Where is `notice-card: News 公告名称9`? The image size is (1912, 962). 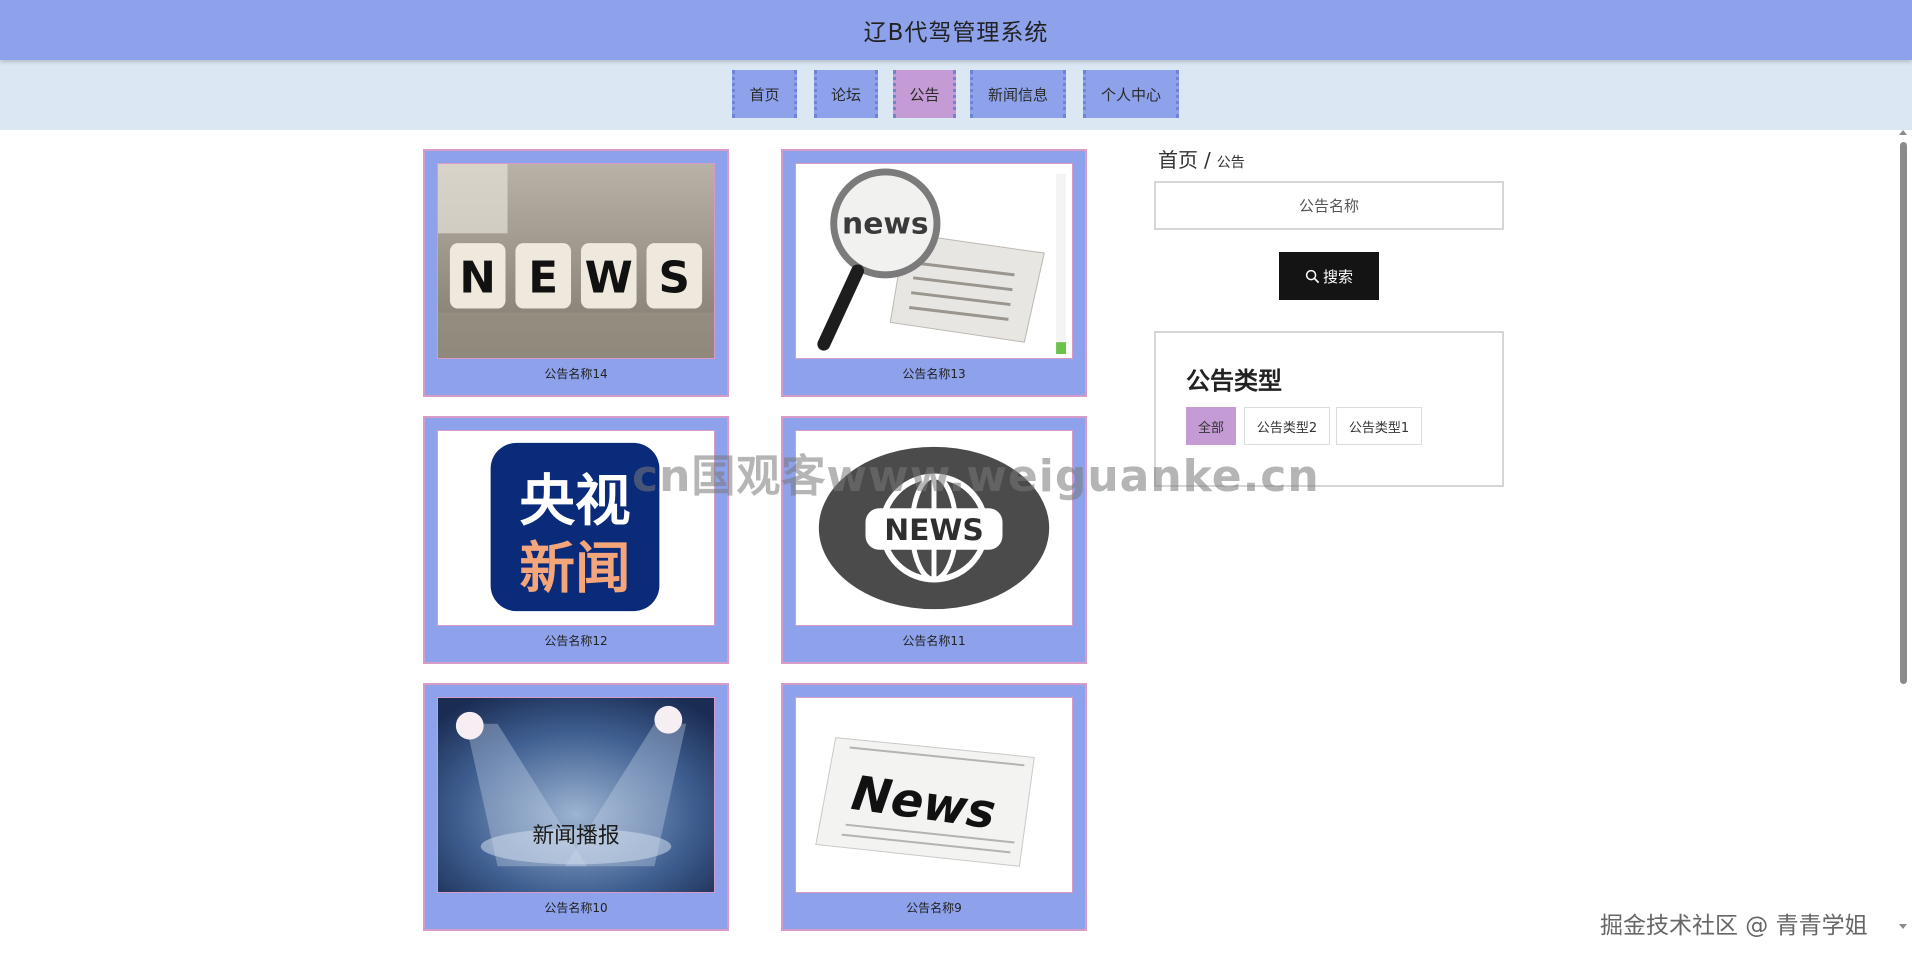
notice-card: News 公告名称9 is located at coordinates (934, 807).